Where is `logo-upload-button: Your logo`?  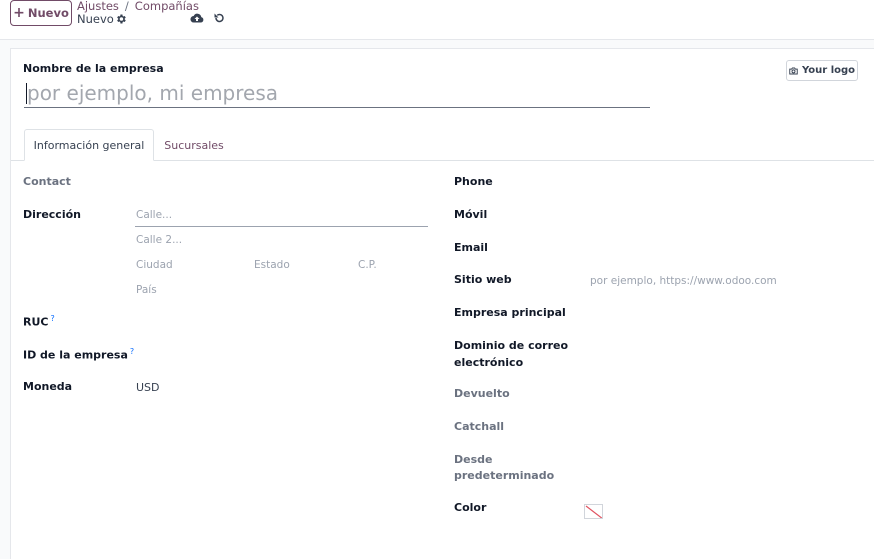
logo-upload-button: Your logo is located at coordinates (822, 70).